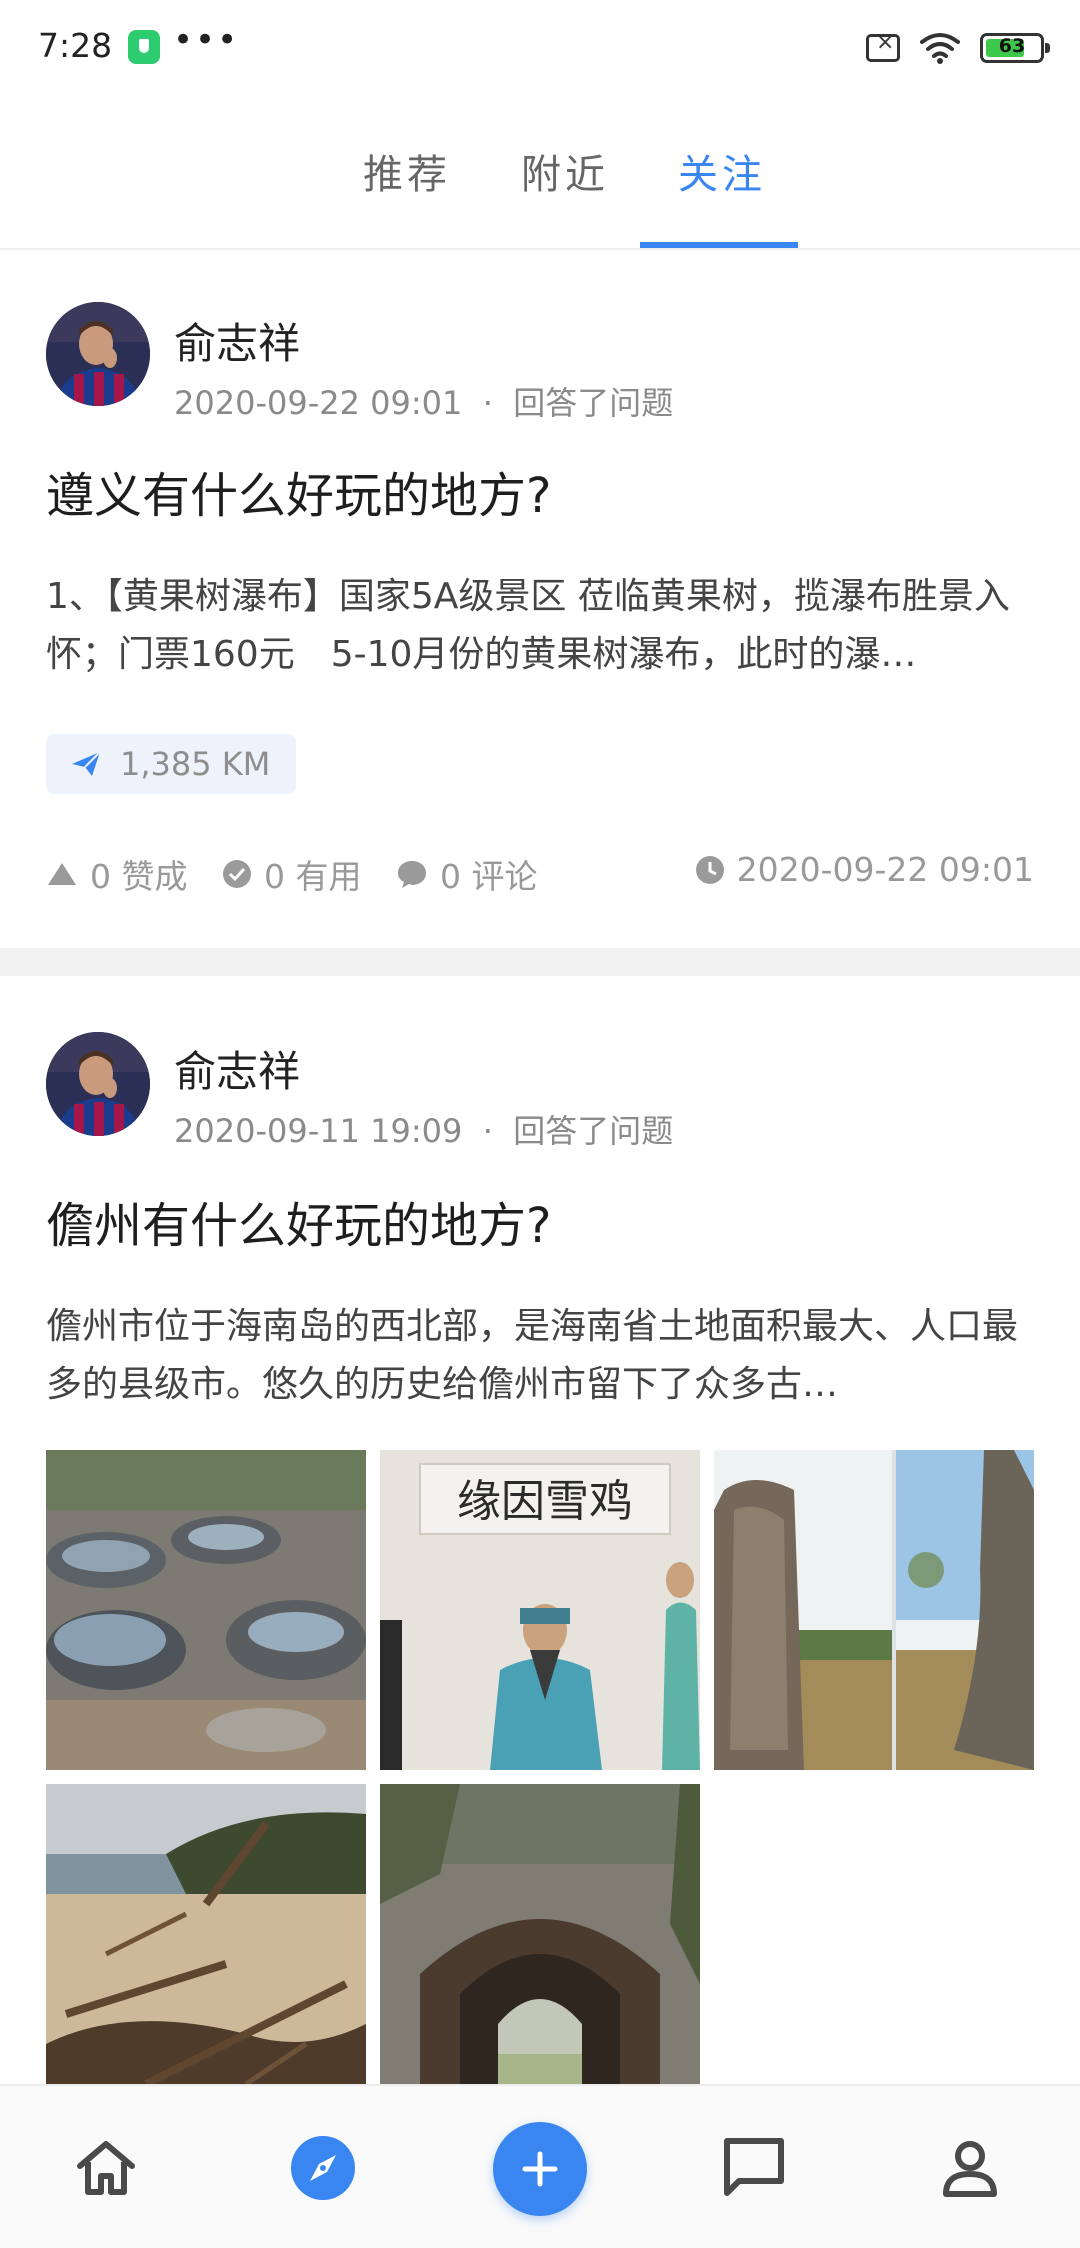  I want to click on nav-discover, so click(323, 2168).